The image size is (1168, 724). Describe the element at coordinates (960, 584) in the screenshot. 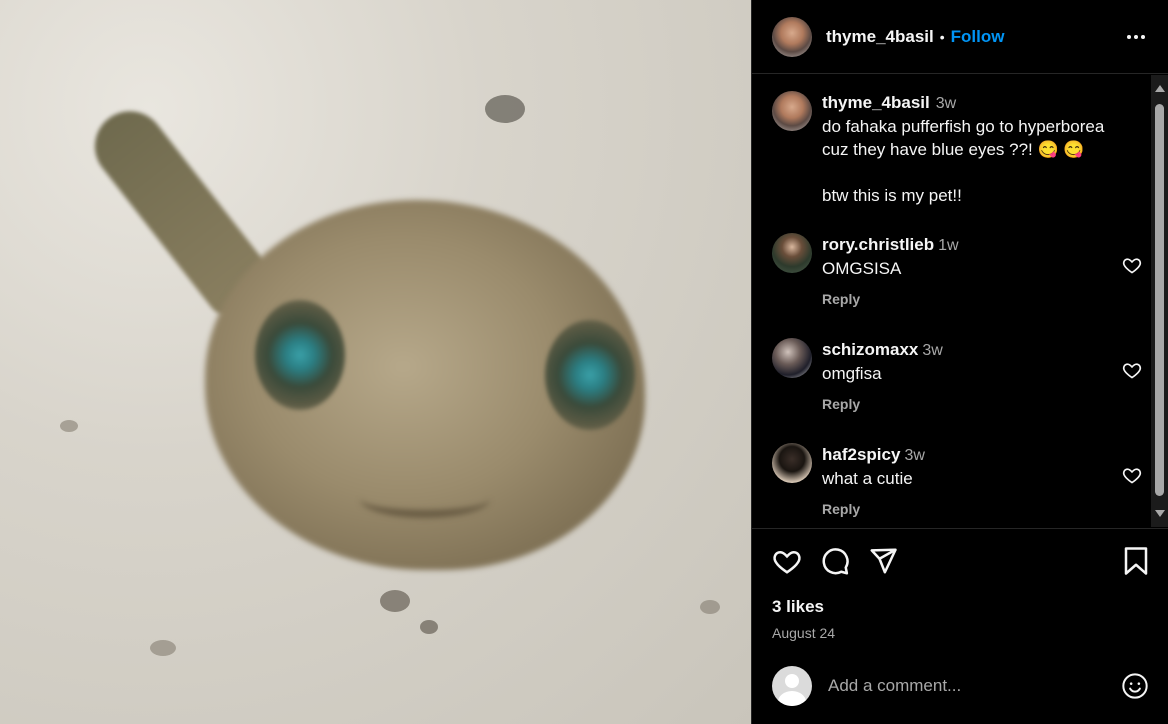

I see `post-actions: 3 likes August 24` at that location.